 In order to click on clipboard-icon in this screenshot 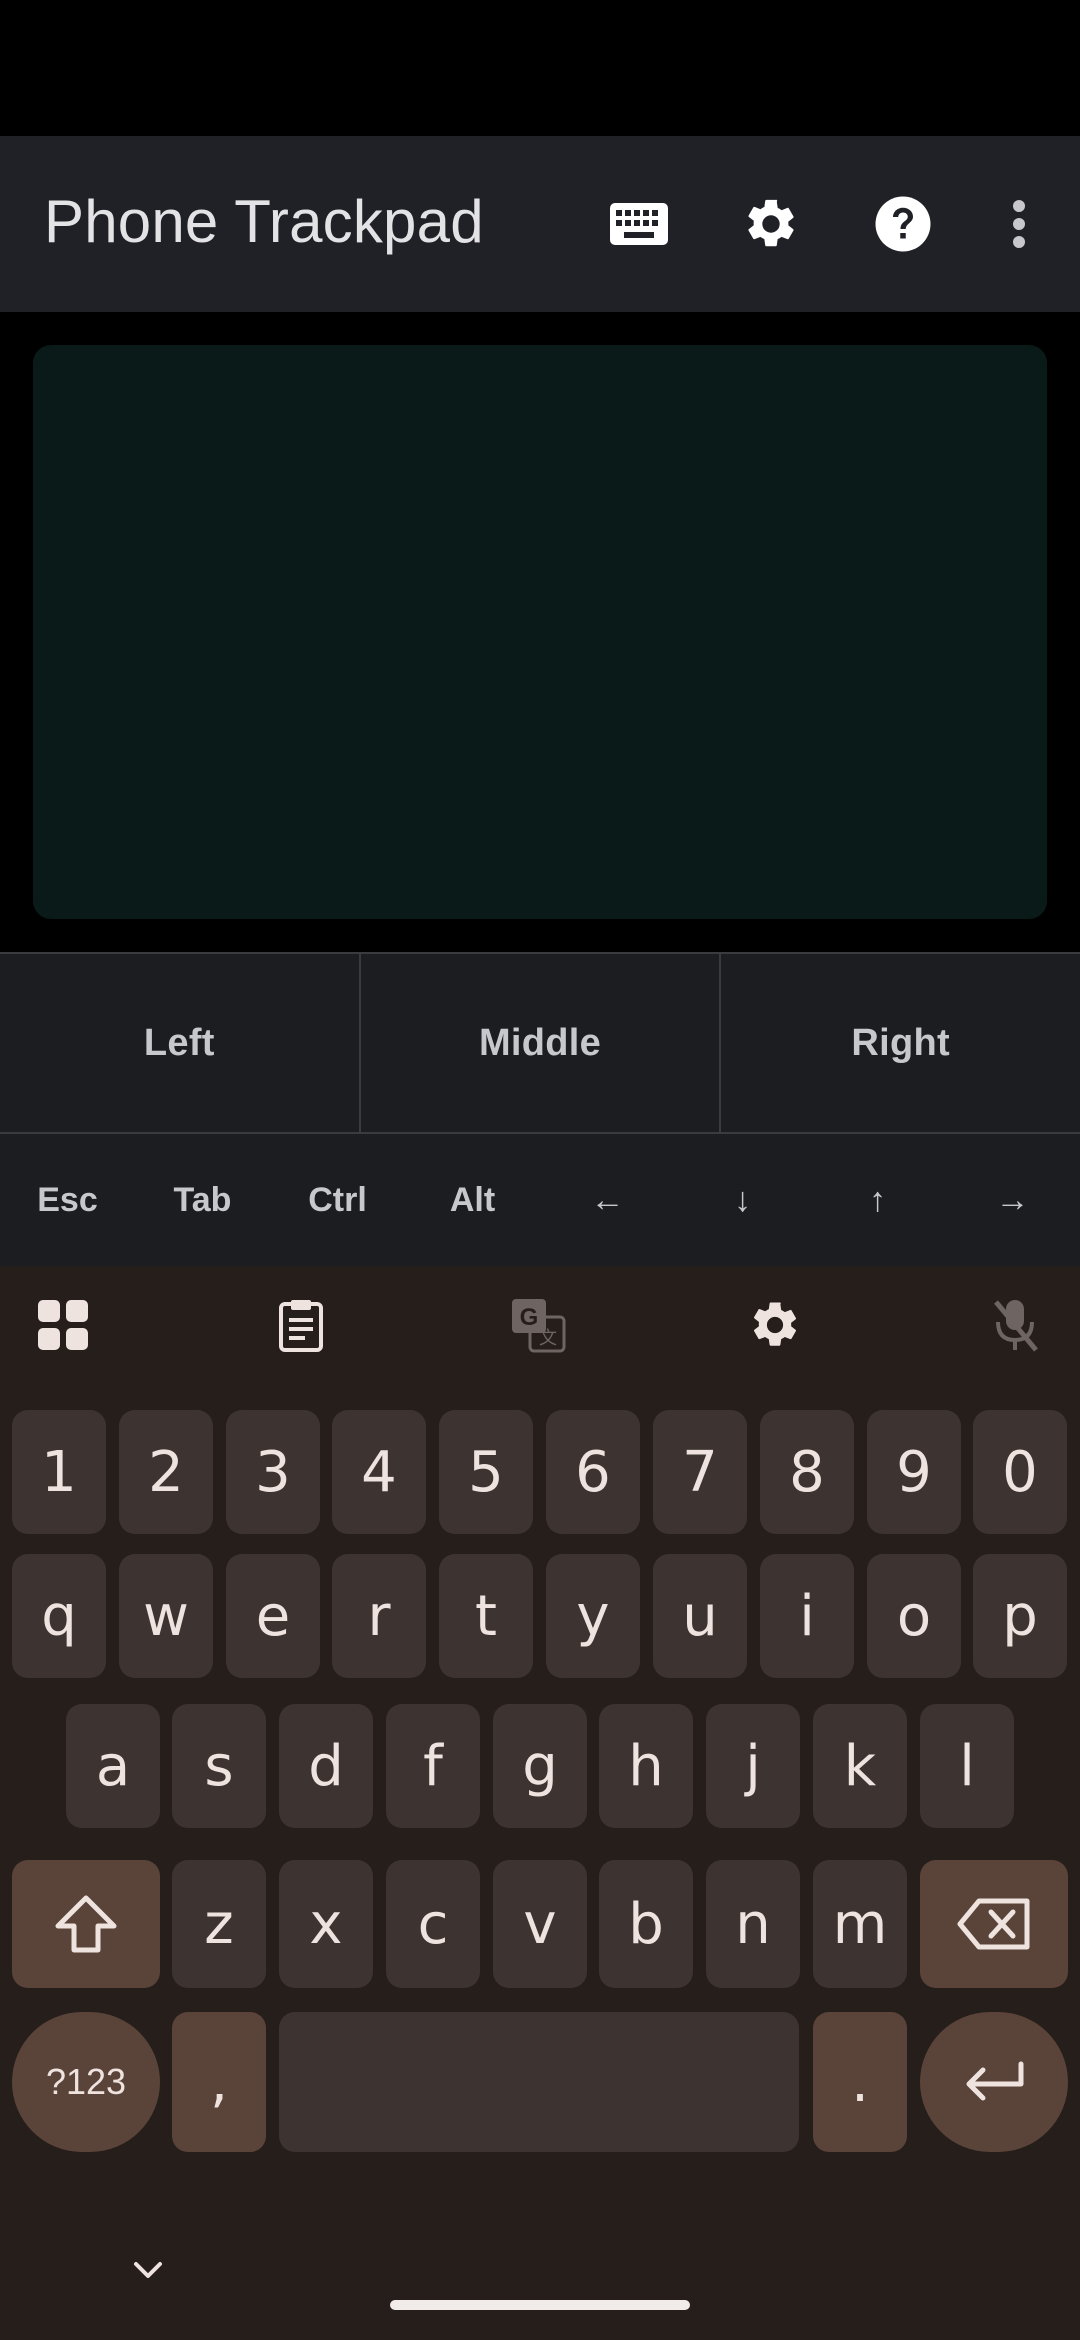, I will do `click(301, 1326)`.